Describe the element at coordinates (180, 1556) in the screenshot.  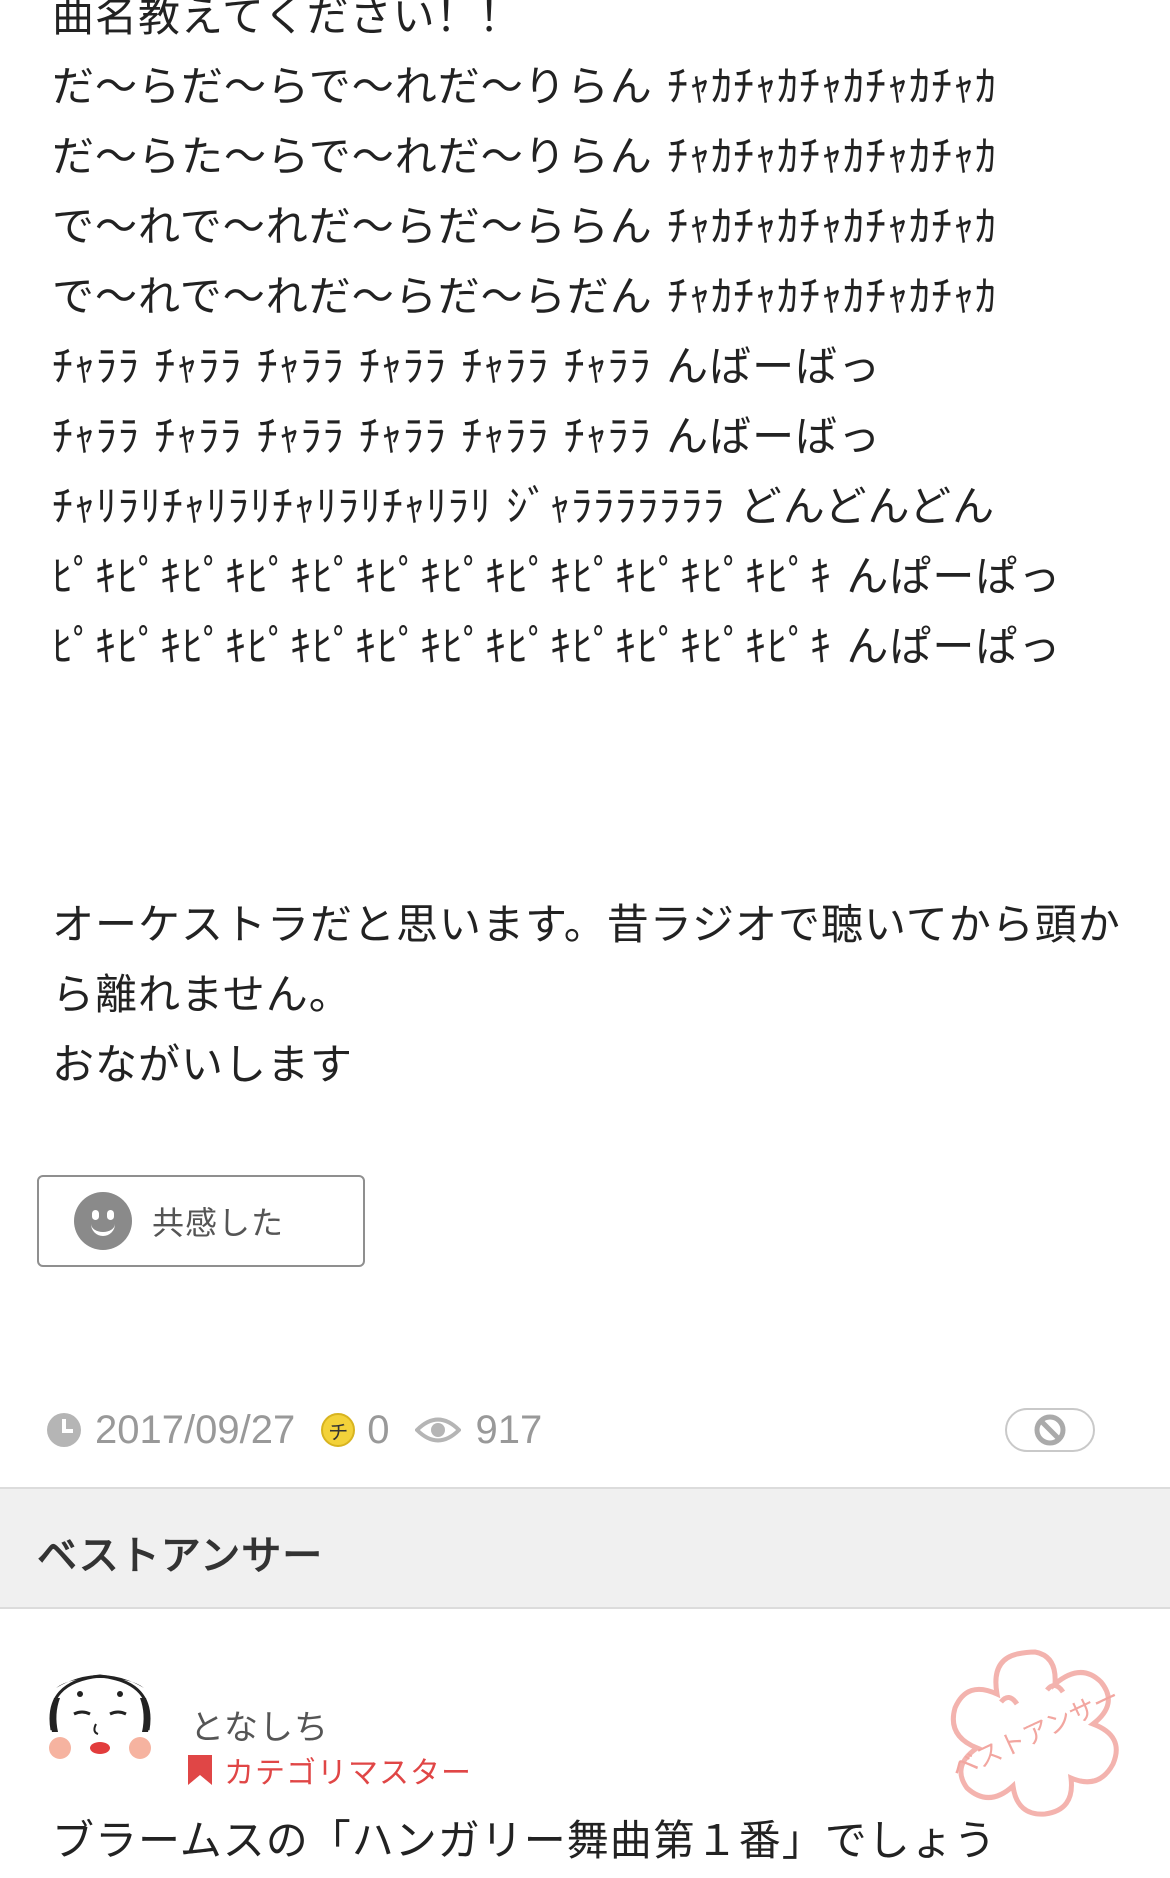
I see `best-answer-title: ベストアンサー` at that location.